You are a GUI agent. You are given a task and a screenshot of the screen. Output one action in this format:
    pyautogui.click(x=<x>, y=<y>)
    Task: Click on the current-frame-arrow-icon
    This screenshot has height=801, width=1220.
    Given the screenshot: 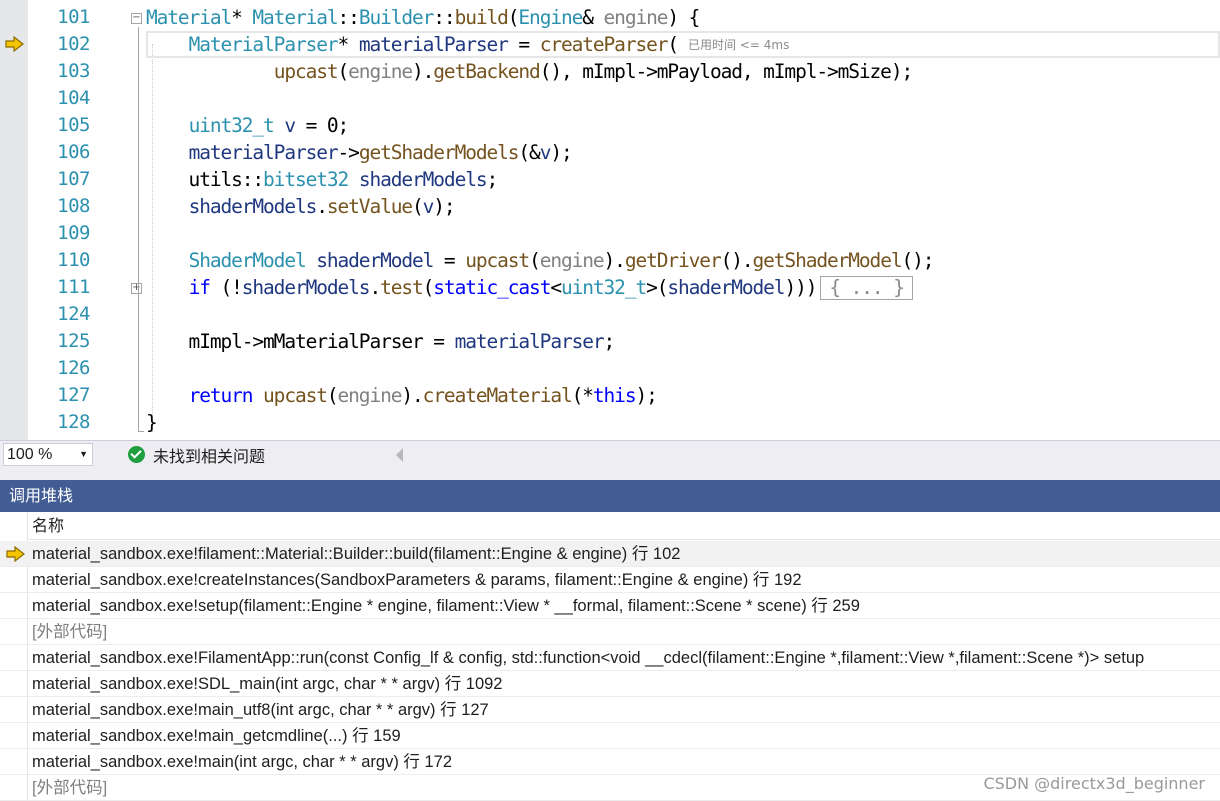 What is the action you would take?
    pyautogui.click(x=15, y=554)
    